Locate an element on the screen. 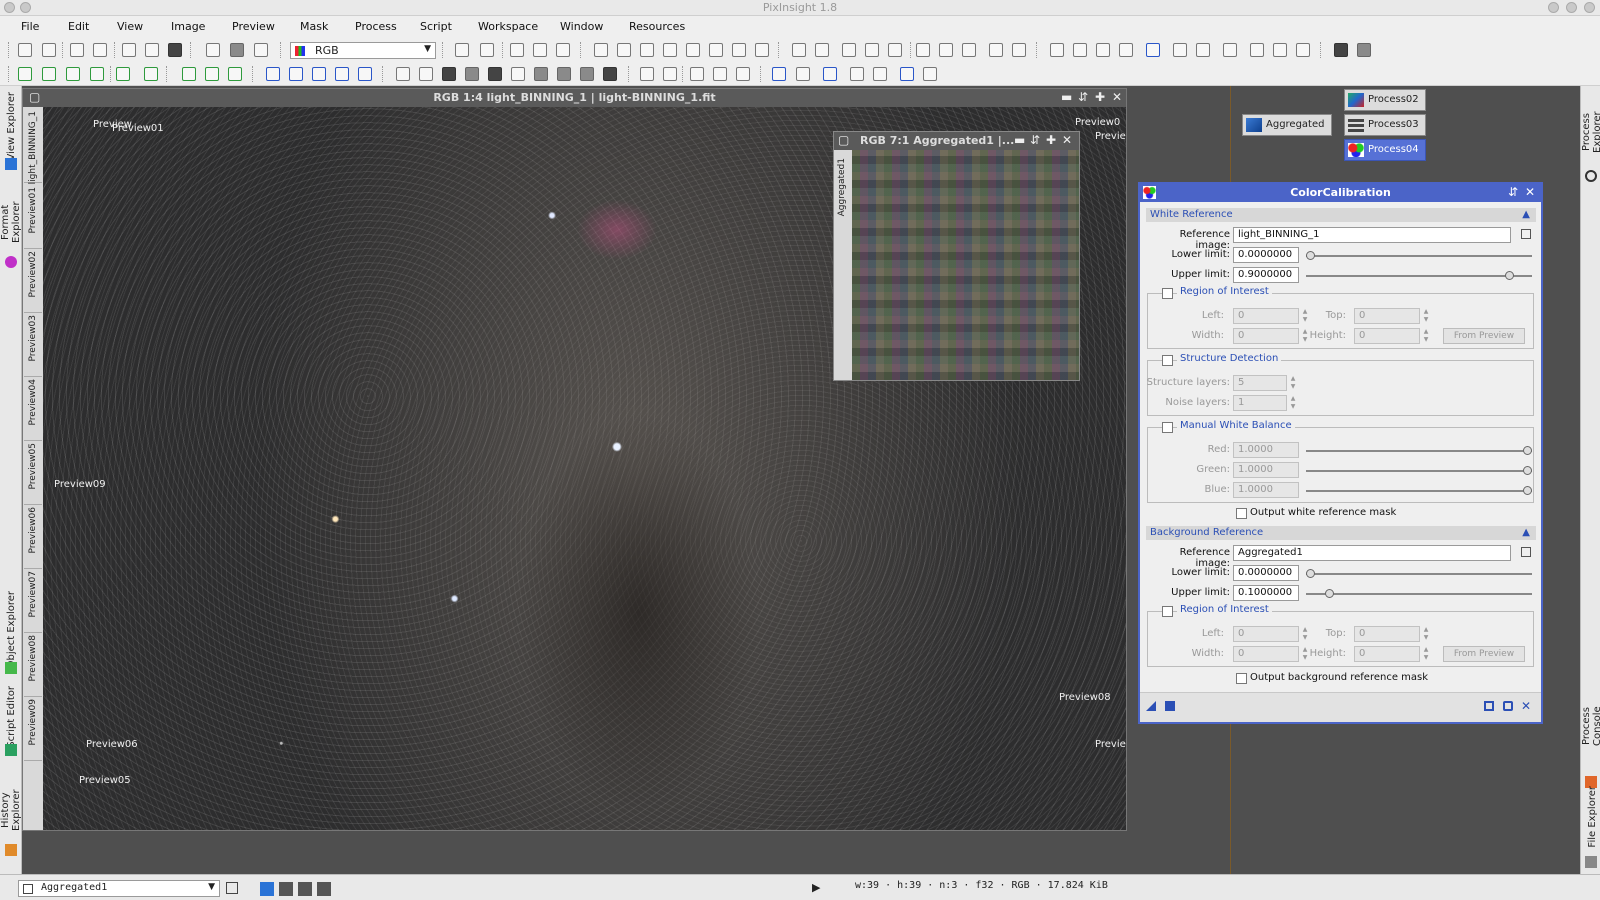  view-select: Aggregated1 ▼ is located at coordinates (119, 888).